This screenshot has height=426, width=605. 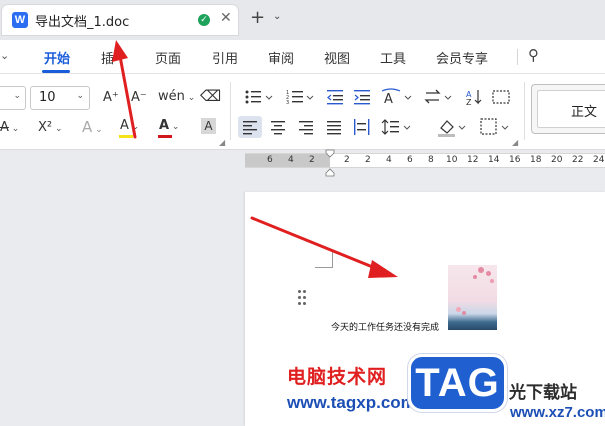 What do you see at coordinates (543, 393) in the screenshot?
I see `watermark-right-text: 光下载站` at bounding box center [543, 393].